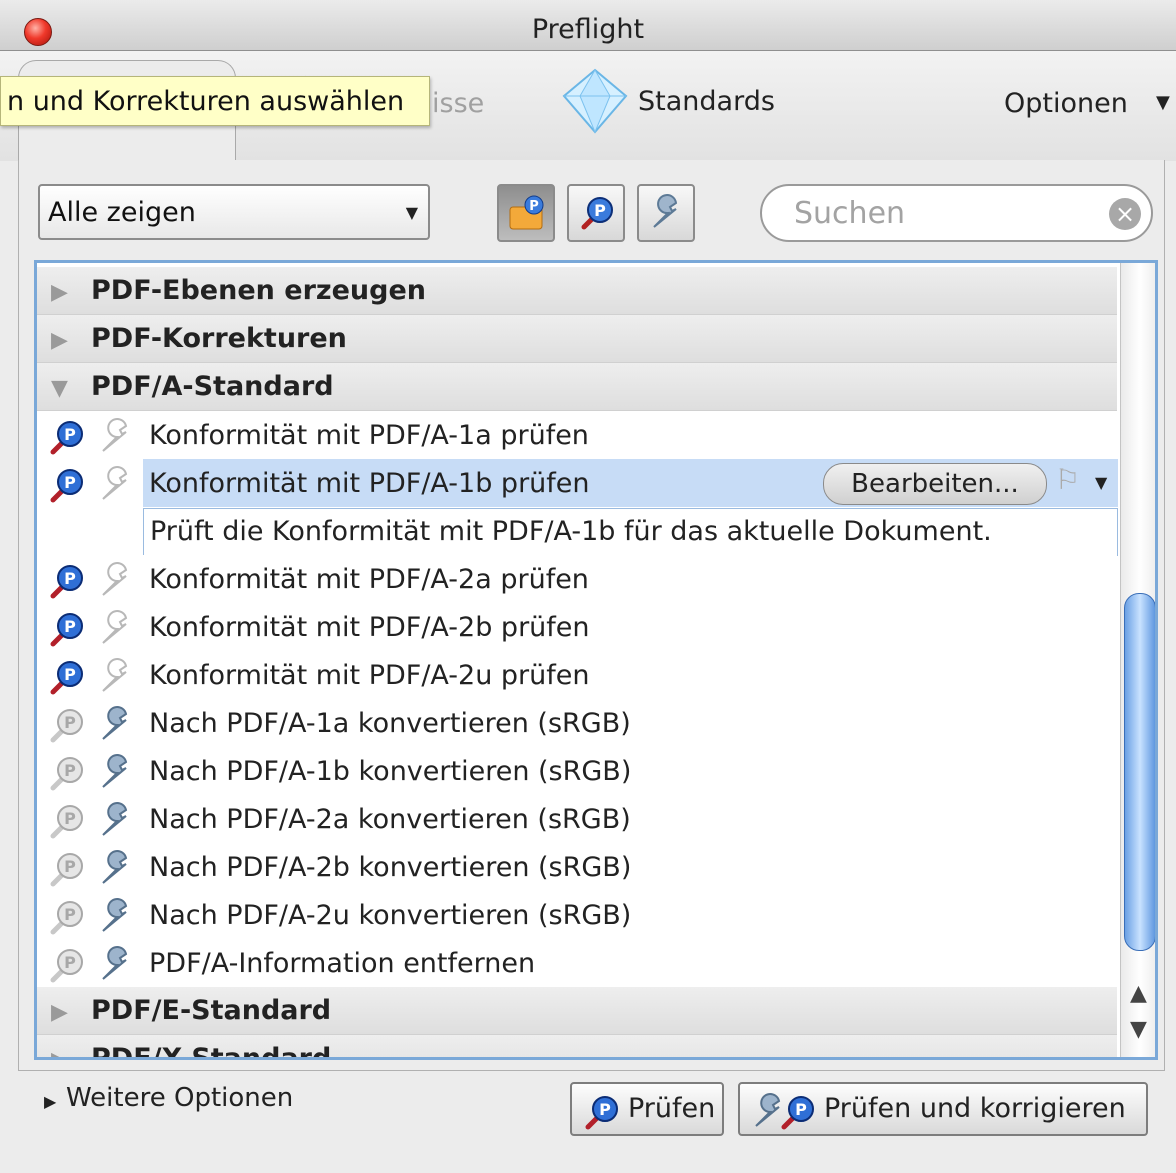 The image size is (1176, 1173). What do you see at coordinates (577, 1011) in the screenshot?
I see `list-group-pdfe: ▶ PDF/E-Standard` at bounding box center [577, 1011].